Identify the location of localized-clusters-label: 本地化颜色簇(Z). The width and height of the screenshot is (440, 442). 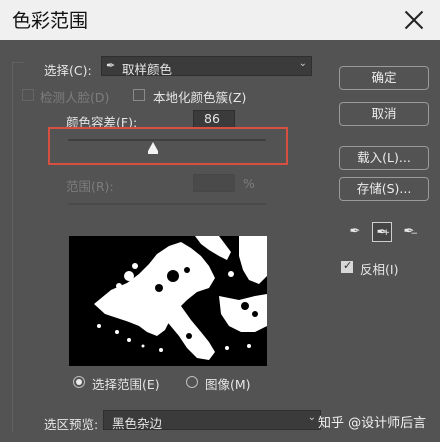
(200, 97).